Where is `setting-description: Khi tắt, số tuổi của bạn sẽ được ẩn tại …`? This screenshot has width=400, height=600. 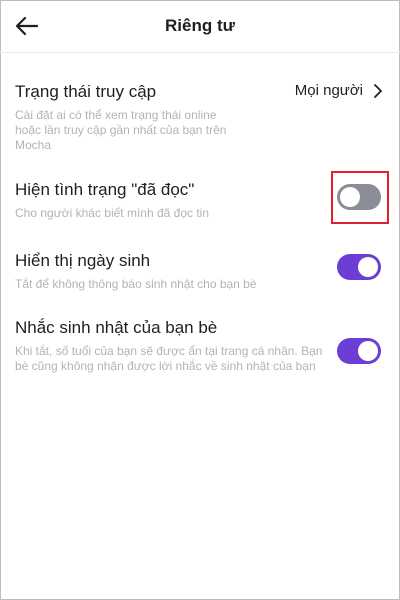 setting-description: Khi tắt, số tuổi của bạn sẽ được ẩn tại … is located at coordinates (169, 358).